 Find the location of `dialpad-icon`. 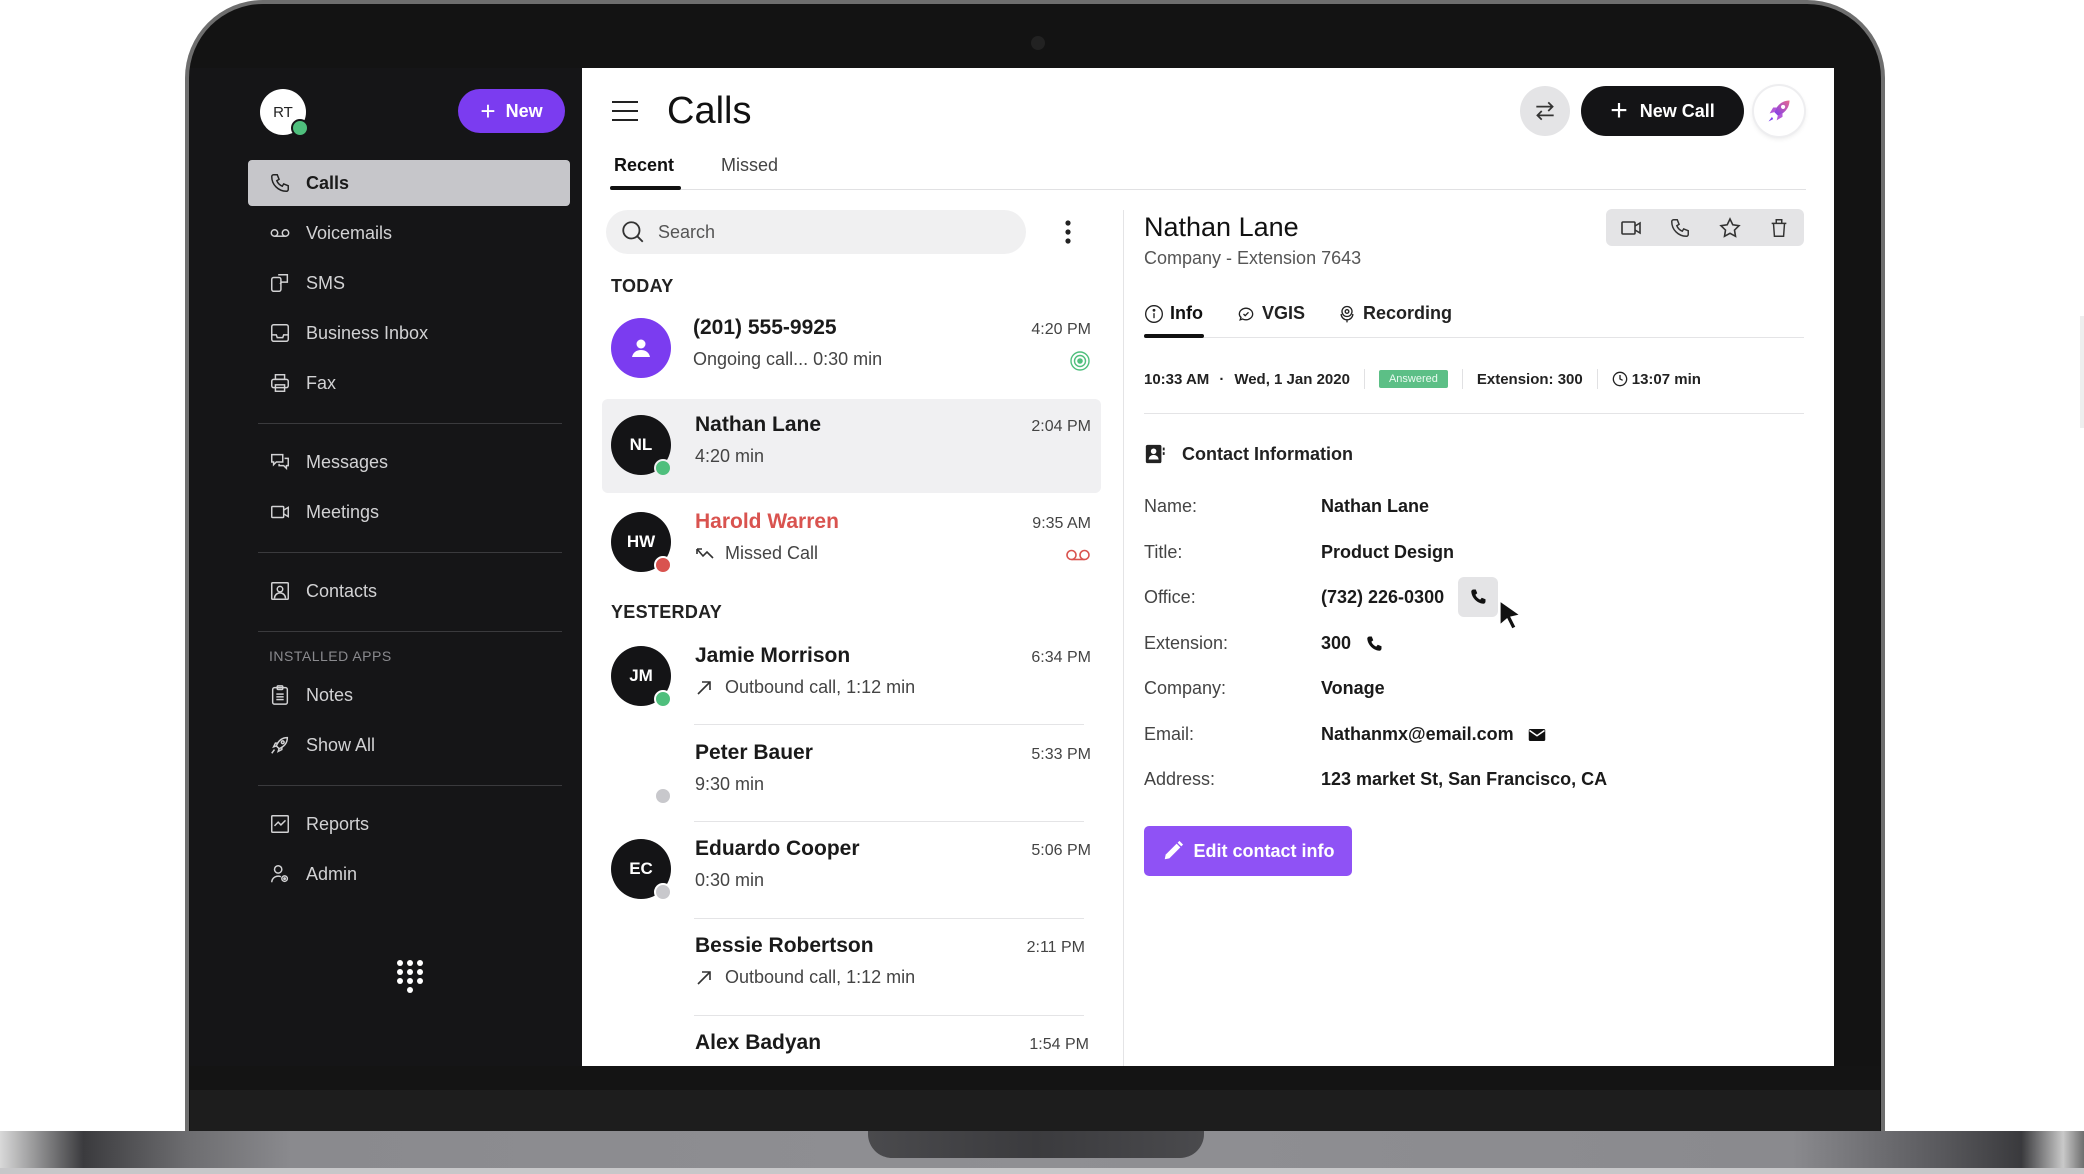

dialpad-icon is located at coordinates (410, 976).